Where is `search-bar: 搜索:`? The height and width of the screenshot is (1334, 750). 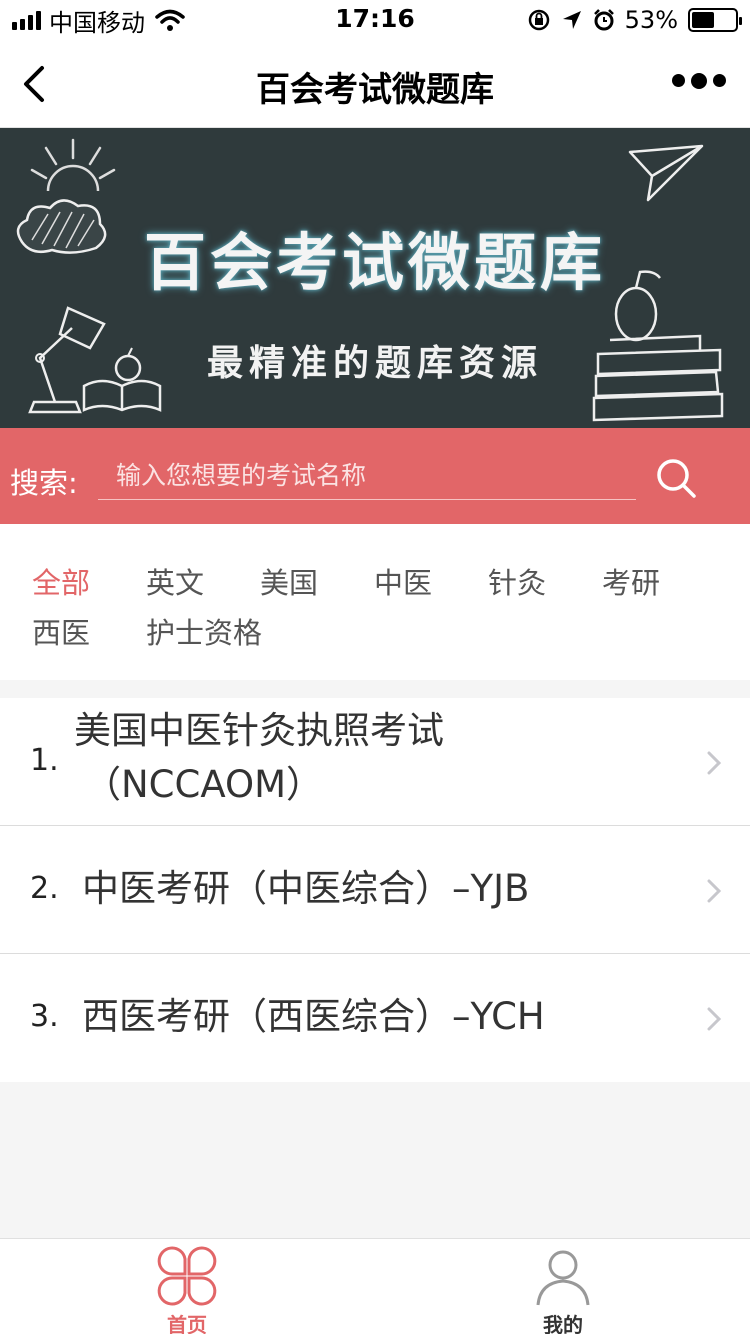
search-bar: 搜索: is located at coordinates (375, 476).